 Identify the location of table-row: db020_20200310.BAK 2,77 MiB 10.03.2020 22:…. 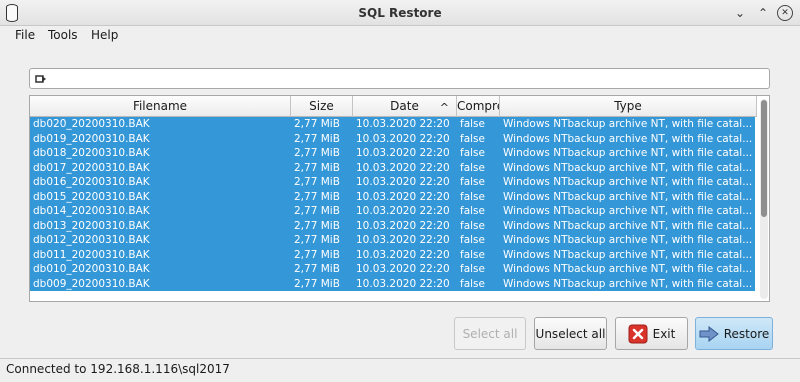
(392, 124).